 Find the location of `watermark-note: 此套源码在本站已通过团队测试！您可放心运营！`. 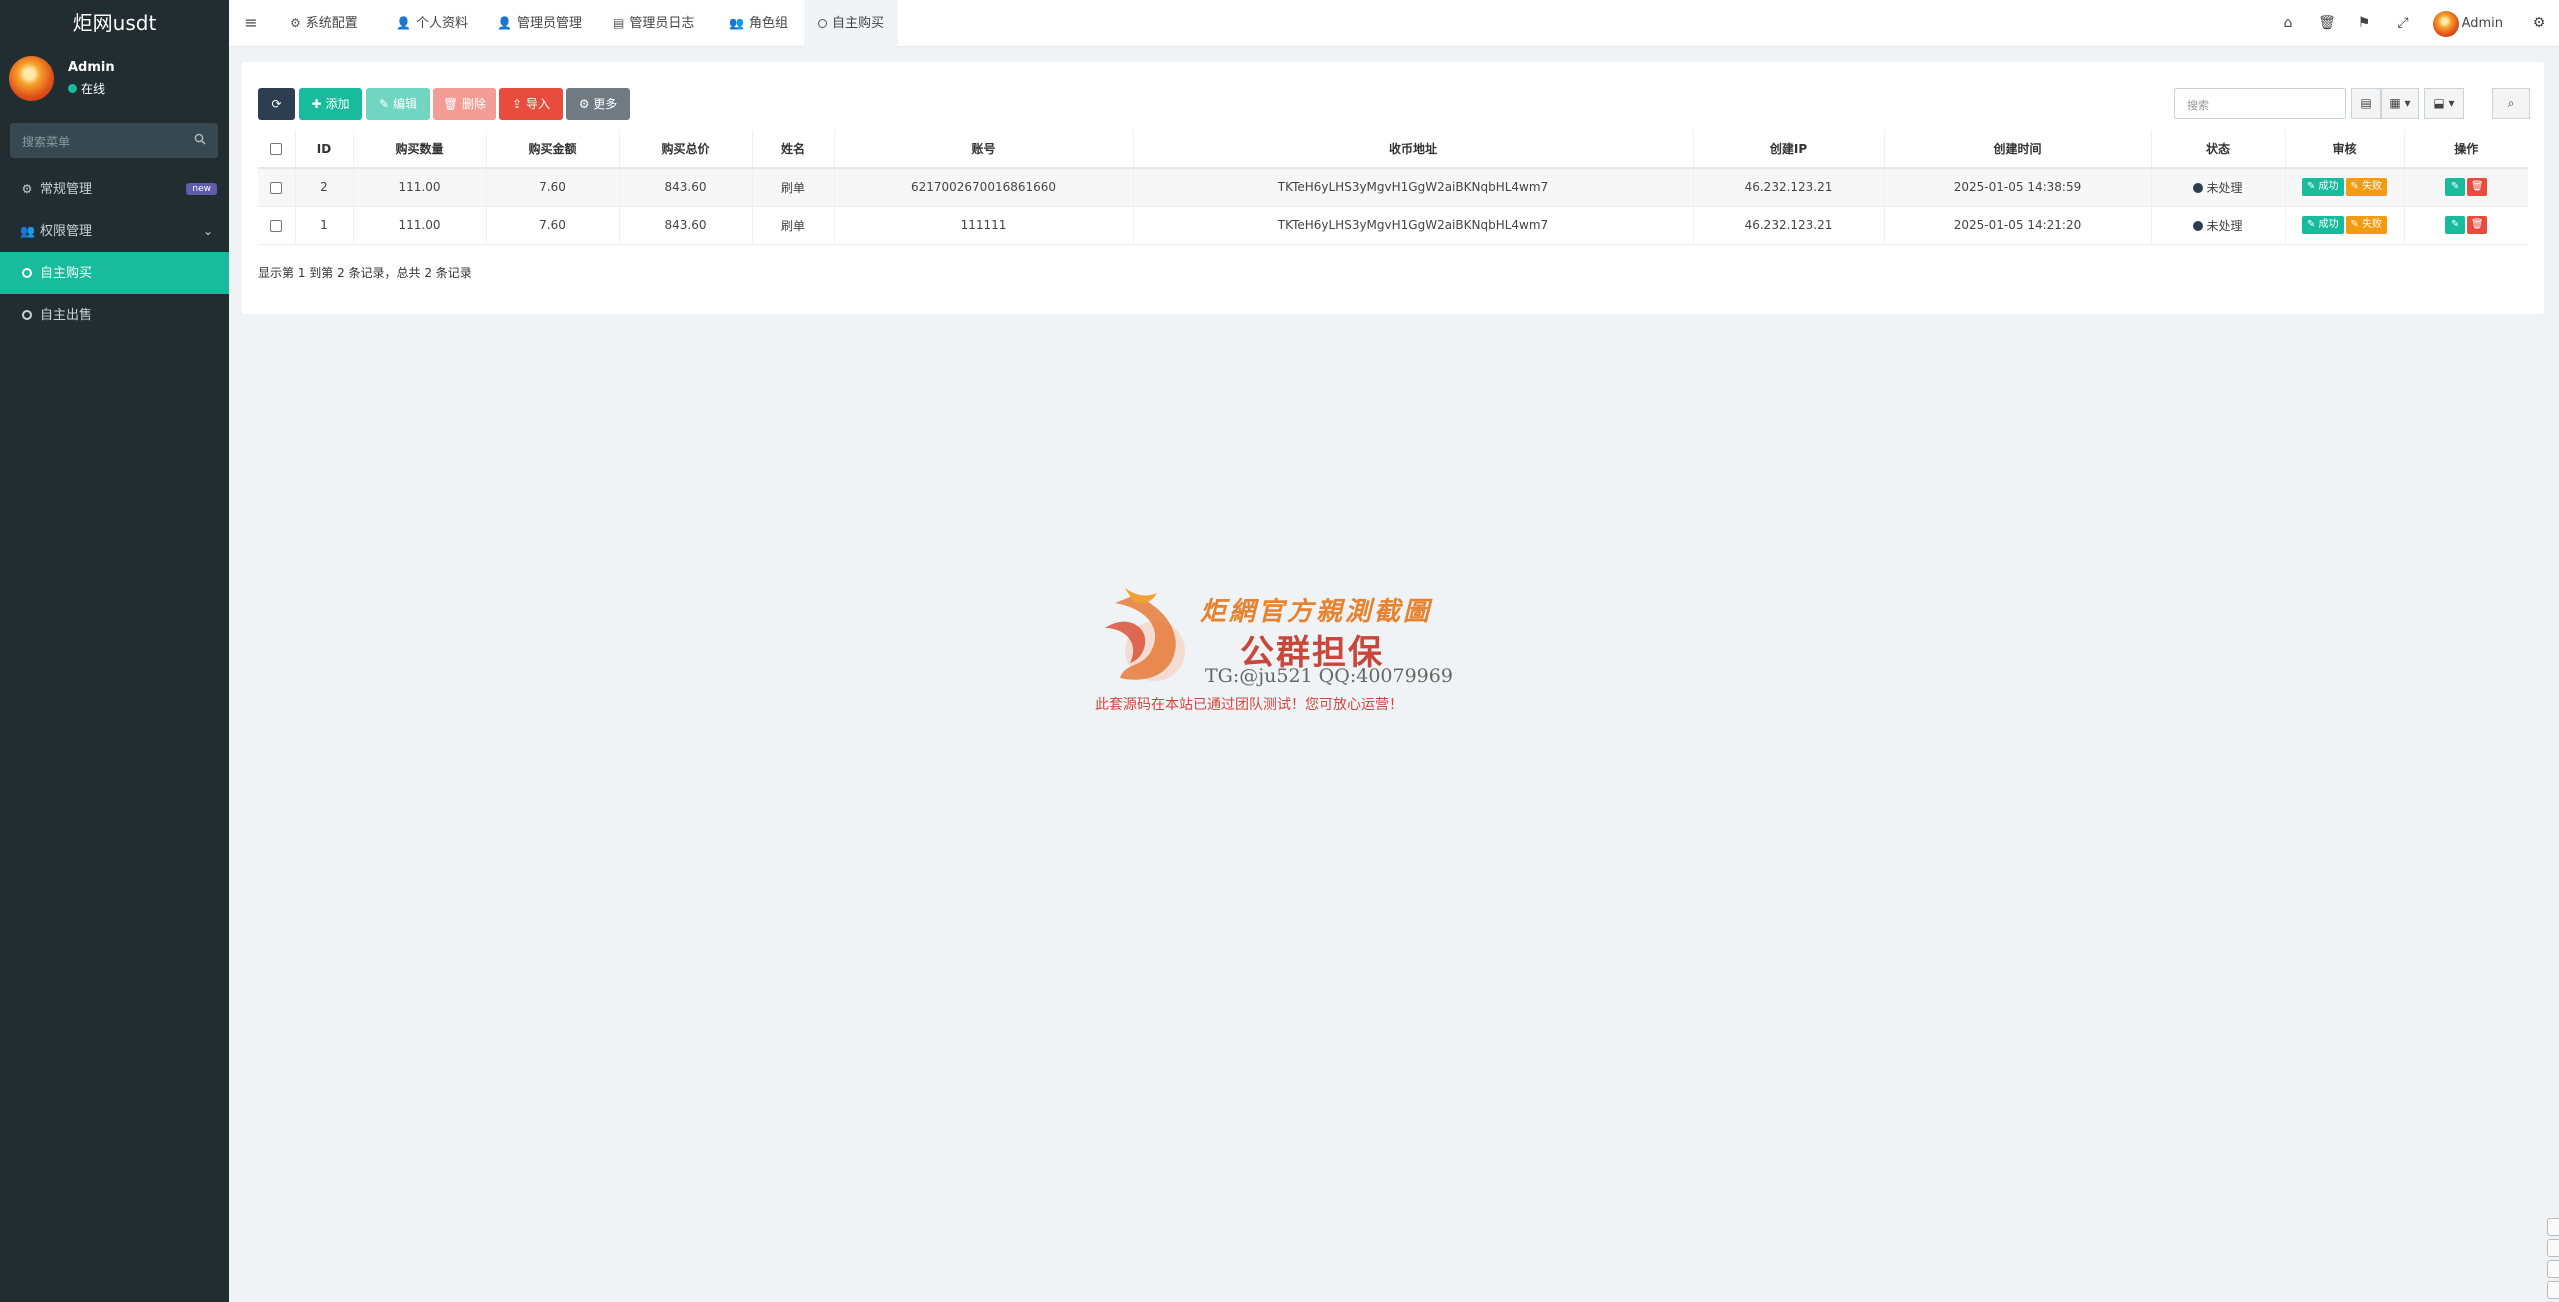

watermark-note: 此套源码在本站已通过团队测试！您可放心运营！ is located at coordinates (1249, 705).